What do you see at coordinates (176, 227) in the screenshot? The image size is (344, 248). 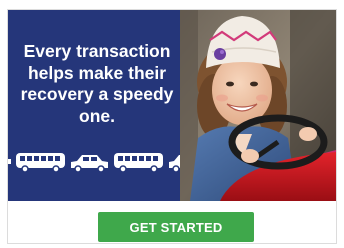 I see `get-started-button: GET STARTED` at bounding box center [176, 227].